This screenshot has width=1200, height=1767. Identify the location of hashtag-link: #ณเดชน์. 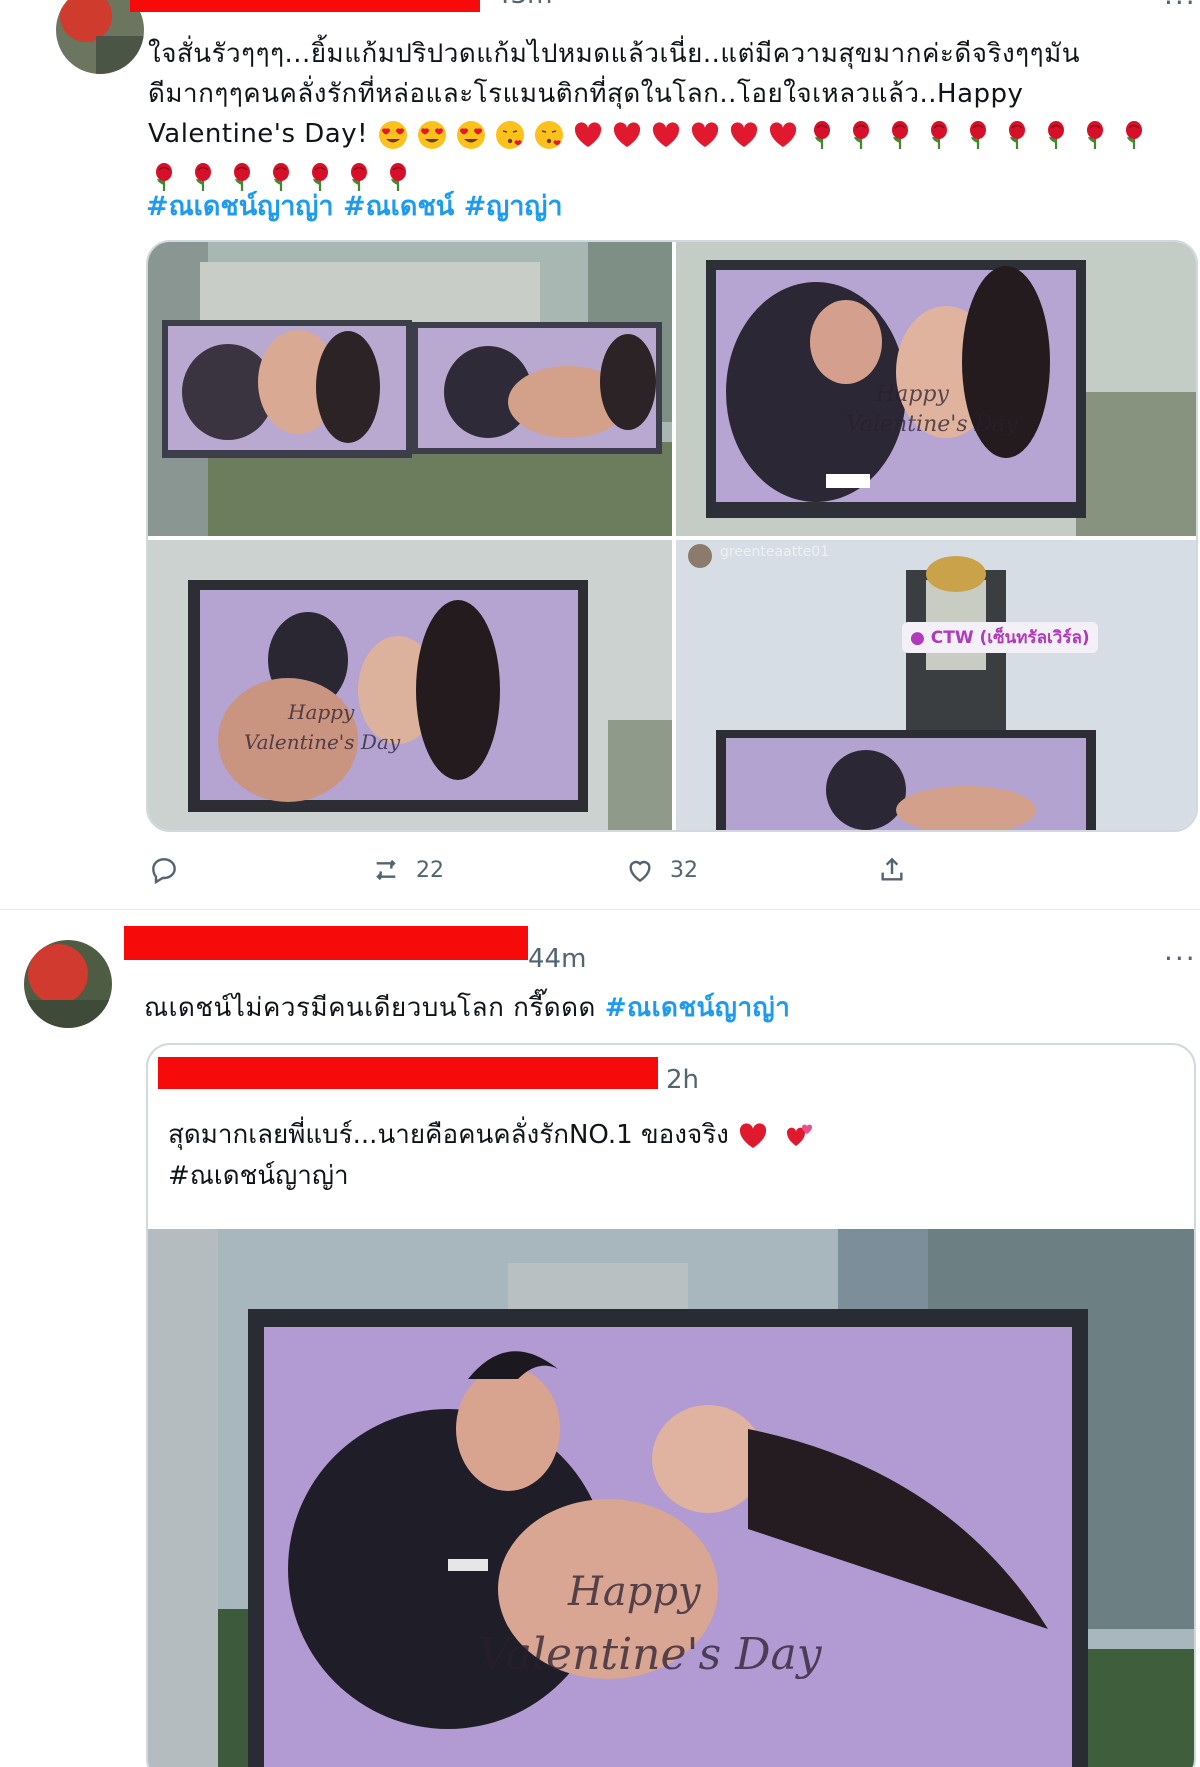
(398, 206).